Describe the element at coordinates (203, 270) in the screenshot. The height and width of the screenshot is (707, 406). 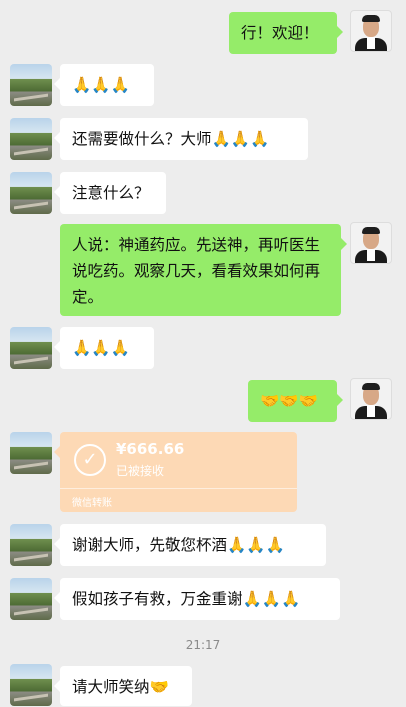
I see `message-bubble: 人说：神通药应。先送神，再听医生说吃药。观察几天，看看效果如何再定。` at that location.